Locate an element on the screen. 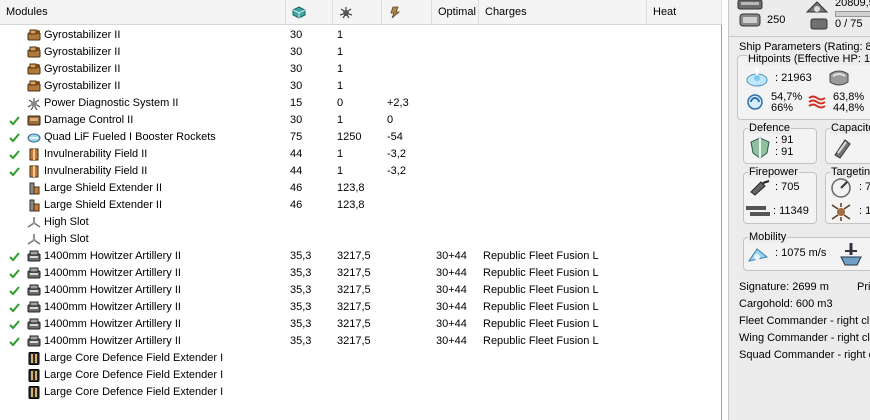 This screenshot has height=420, width=870. capacitor-heading: Capacito is located at coordinates (850, 128).